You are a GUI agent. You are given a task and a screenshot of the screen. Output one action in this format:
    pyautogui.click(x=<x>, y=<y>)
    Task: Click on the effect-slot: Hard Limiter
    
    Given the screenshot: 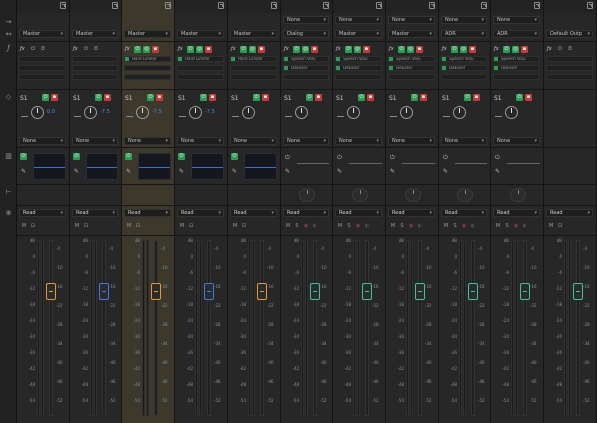 What is the action you would take?
    pyautogui.click(x=147, y=59)
    